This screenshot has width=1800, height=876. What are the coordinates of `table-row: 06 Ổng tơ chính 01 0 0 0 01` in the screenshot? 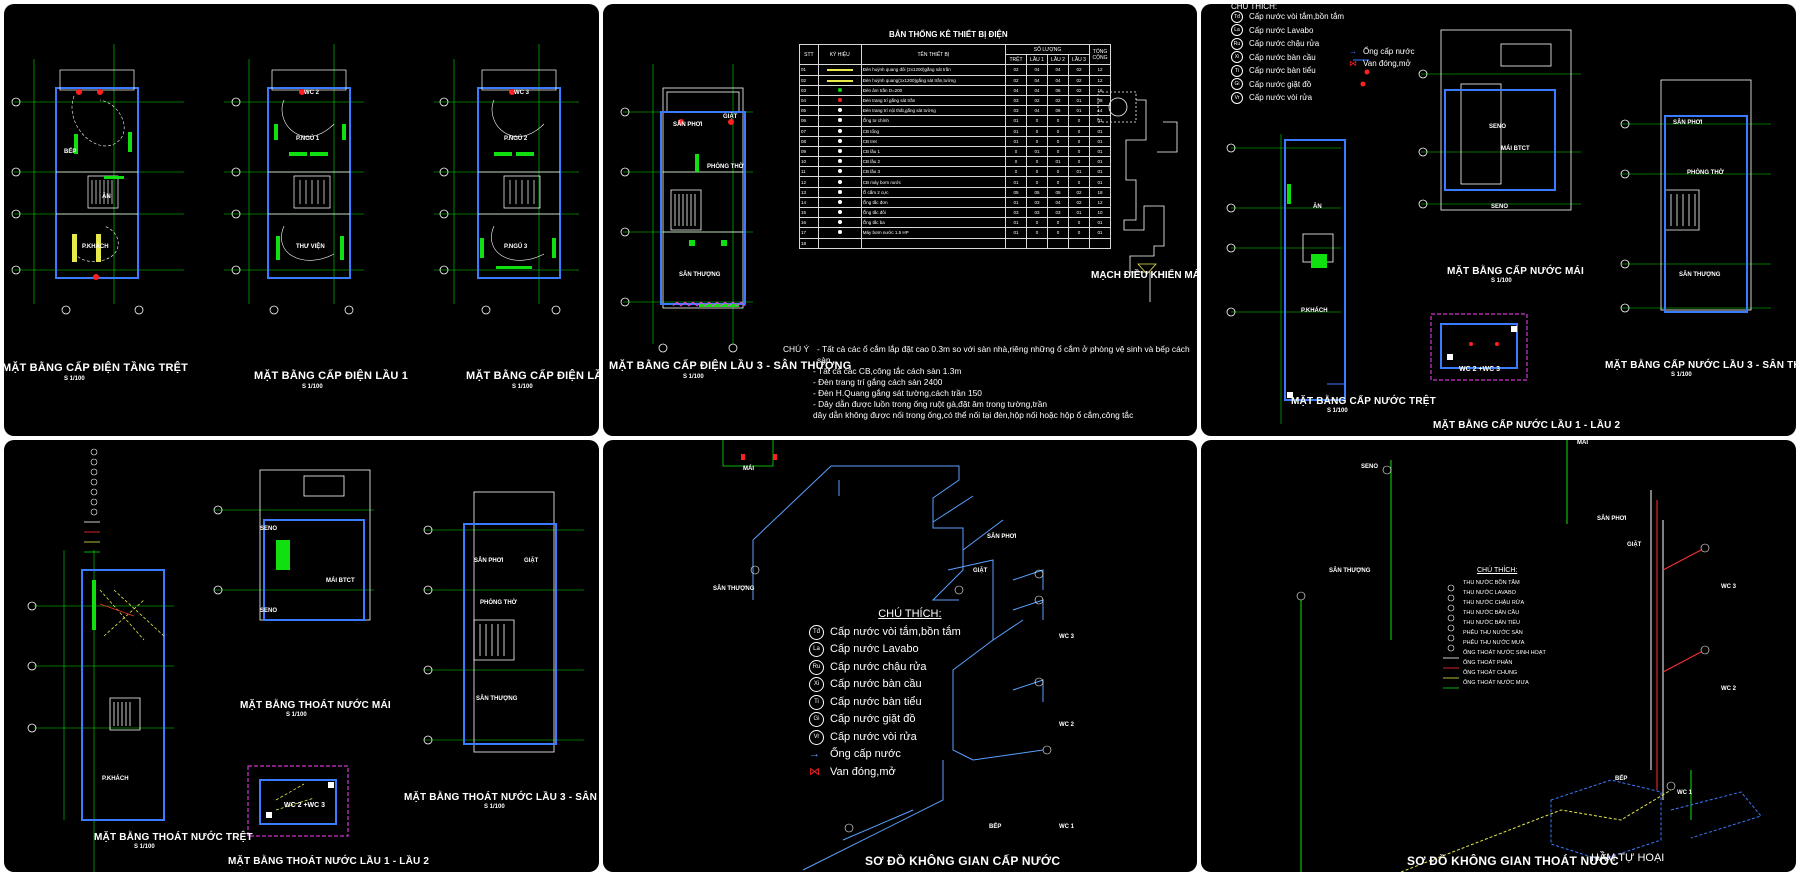 It's located at (955, 121).